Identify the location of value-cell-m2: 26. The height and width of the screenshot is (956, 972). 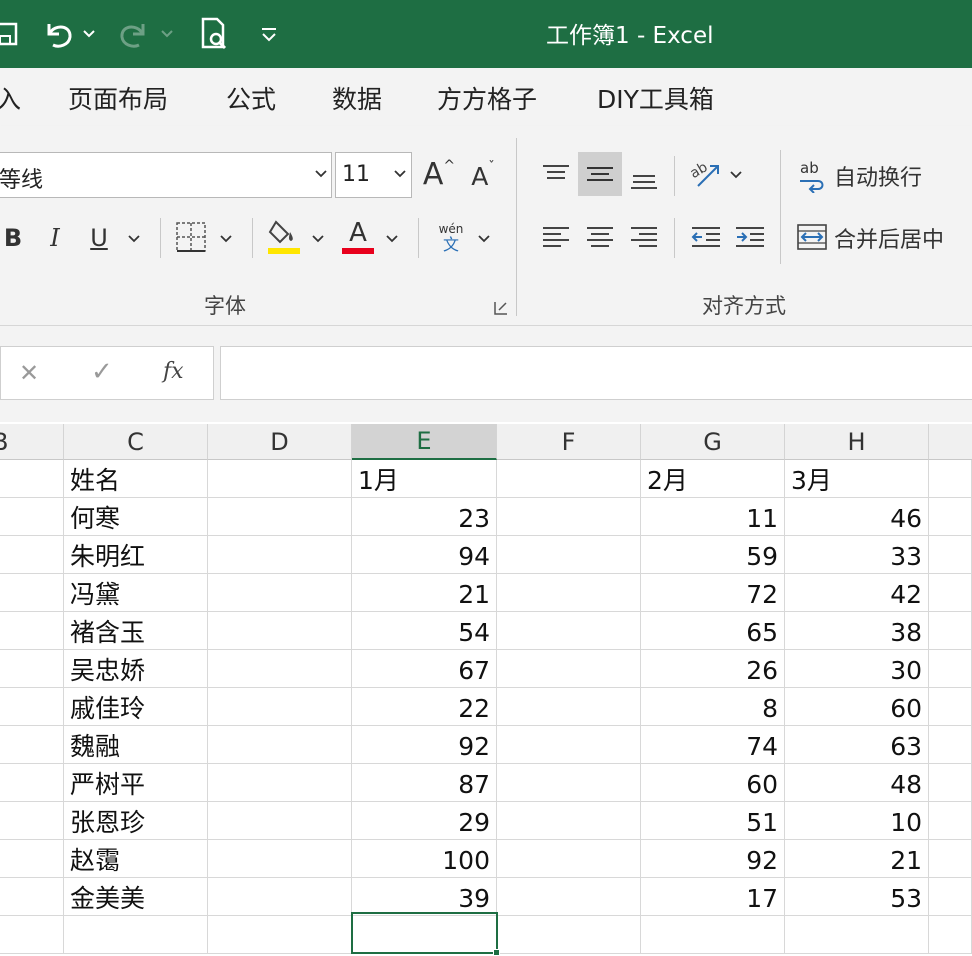
(713, 669).